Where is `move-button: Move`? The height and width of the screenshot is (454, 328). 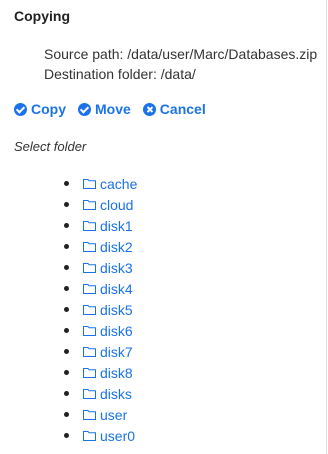
move-button: Move is located at coordinates (104, 109).